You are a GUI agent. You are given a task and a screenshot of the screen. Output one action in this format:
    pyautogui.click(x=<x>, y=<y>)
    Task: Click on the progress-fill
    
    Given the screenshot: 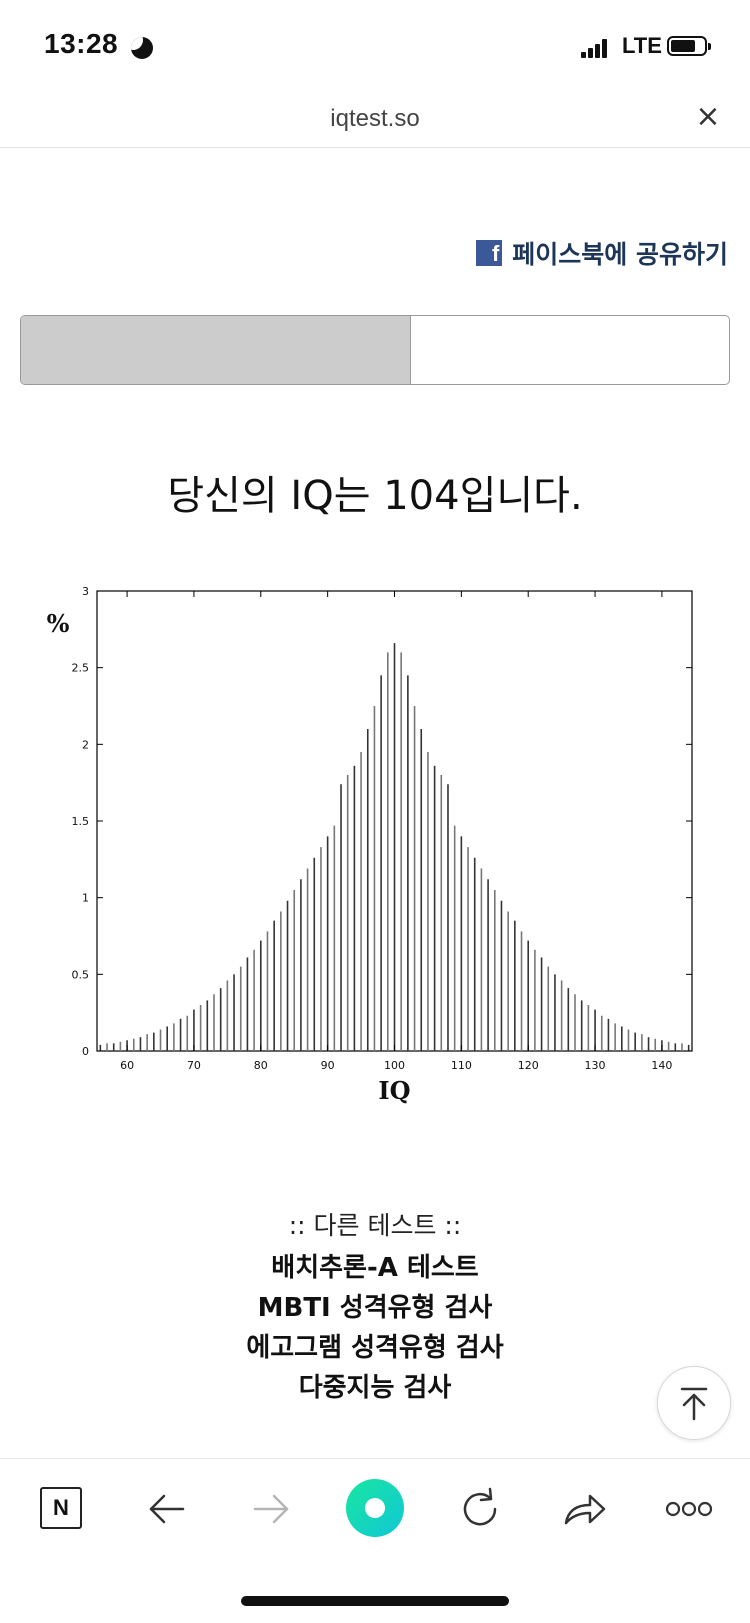 What is the action you would take?
    pyautogui.click(x=216, y=350)
    